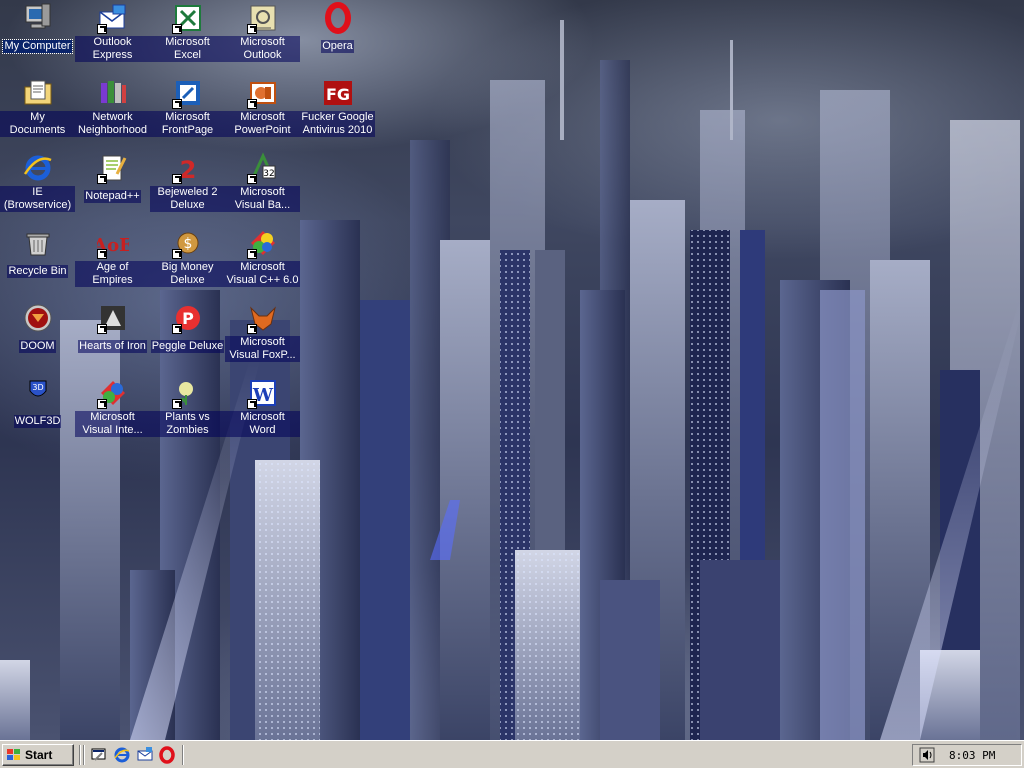 The height and width of the screenshot is (768, 1024). What do you see at coordinates (113, 93) in the screenshot?
I see `network-neighborhood-icon` at bounding box center [113, 93].